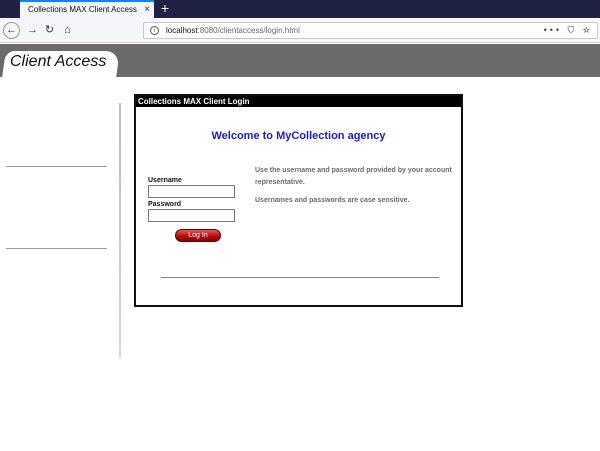 The width and height of the screenshot is (600, 451). Describe the element at coordinates (298, 101) in the screenshot. I see `panel-title: Collections MAX Client Login` at that location.